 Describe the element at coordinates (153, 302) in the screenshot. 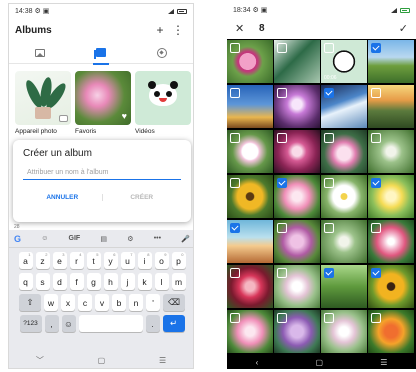

I see `apostrophe-key: '` at that location.